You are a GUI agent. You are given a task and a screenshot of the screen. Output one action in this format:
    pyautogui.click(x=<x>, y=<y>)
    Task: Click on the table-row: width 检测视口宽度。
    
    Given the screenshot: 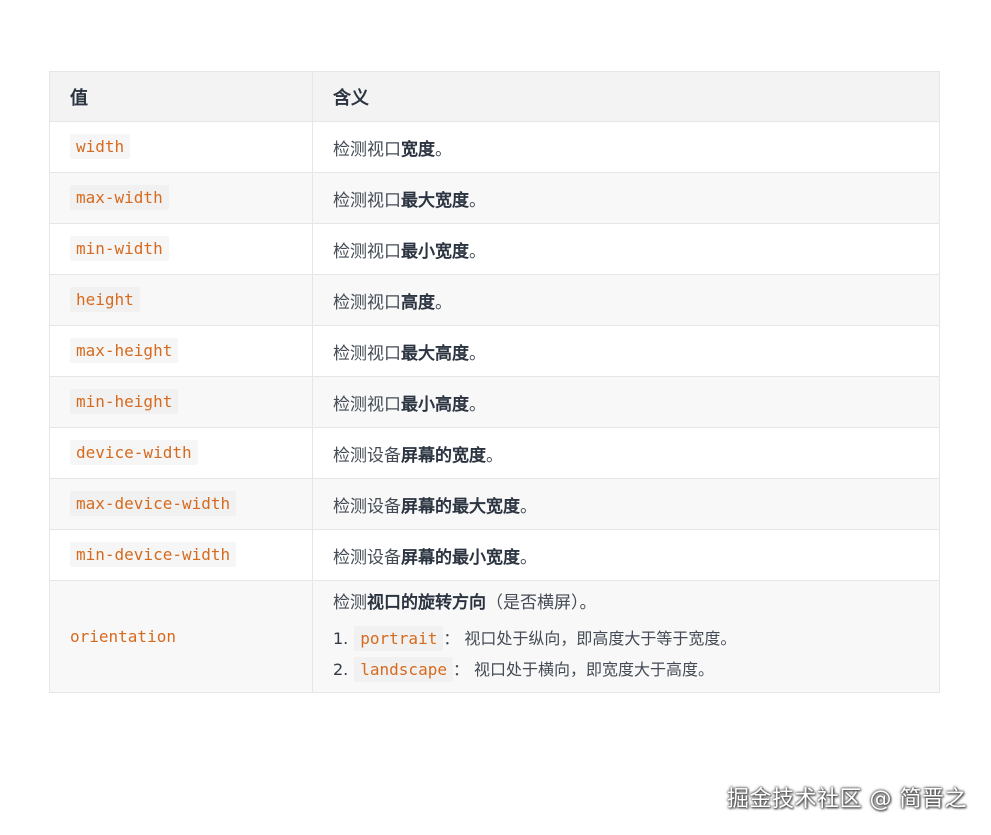 What is the action you would take?
    pyautogui.click(x=494, y=147)
    